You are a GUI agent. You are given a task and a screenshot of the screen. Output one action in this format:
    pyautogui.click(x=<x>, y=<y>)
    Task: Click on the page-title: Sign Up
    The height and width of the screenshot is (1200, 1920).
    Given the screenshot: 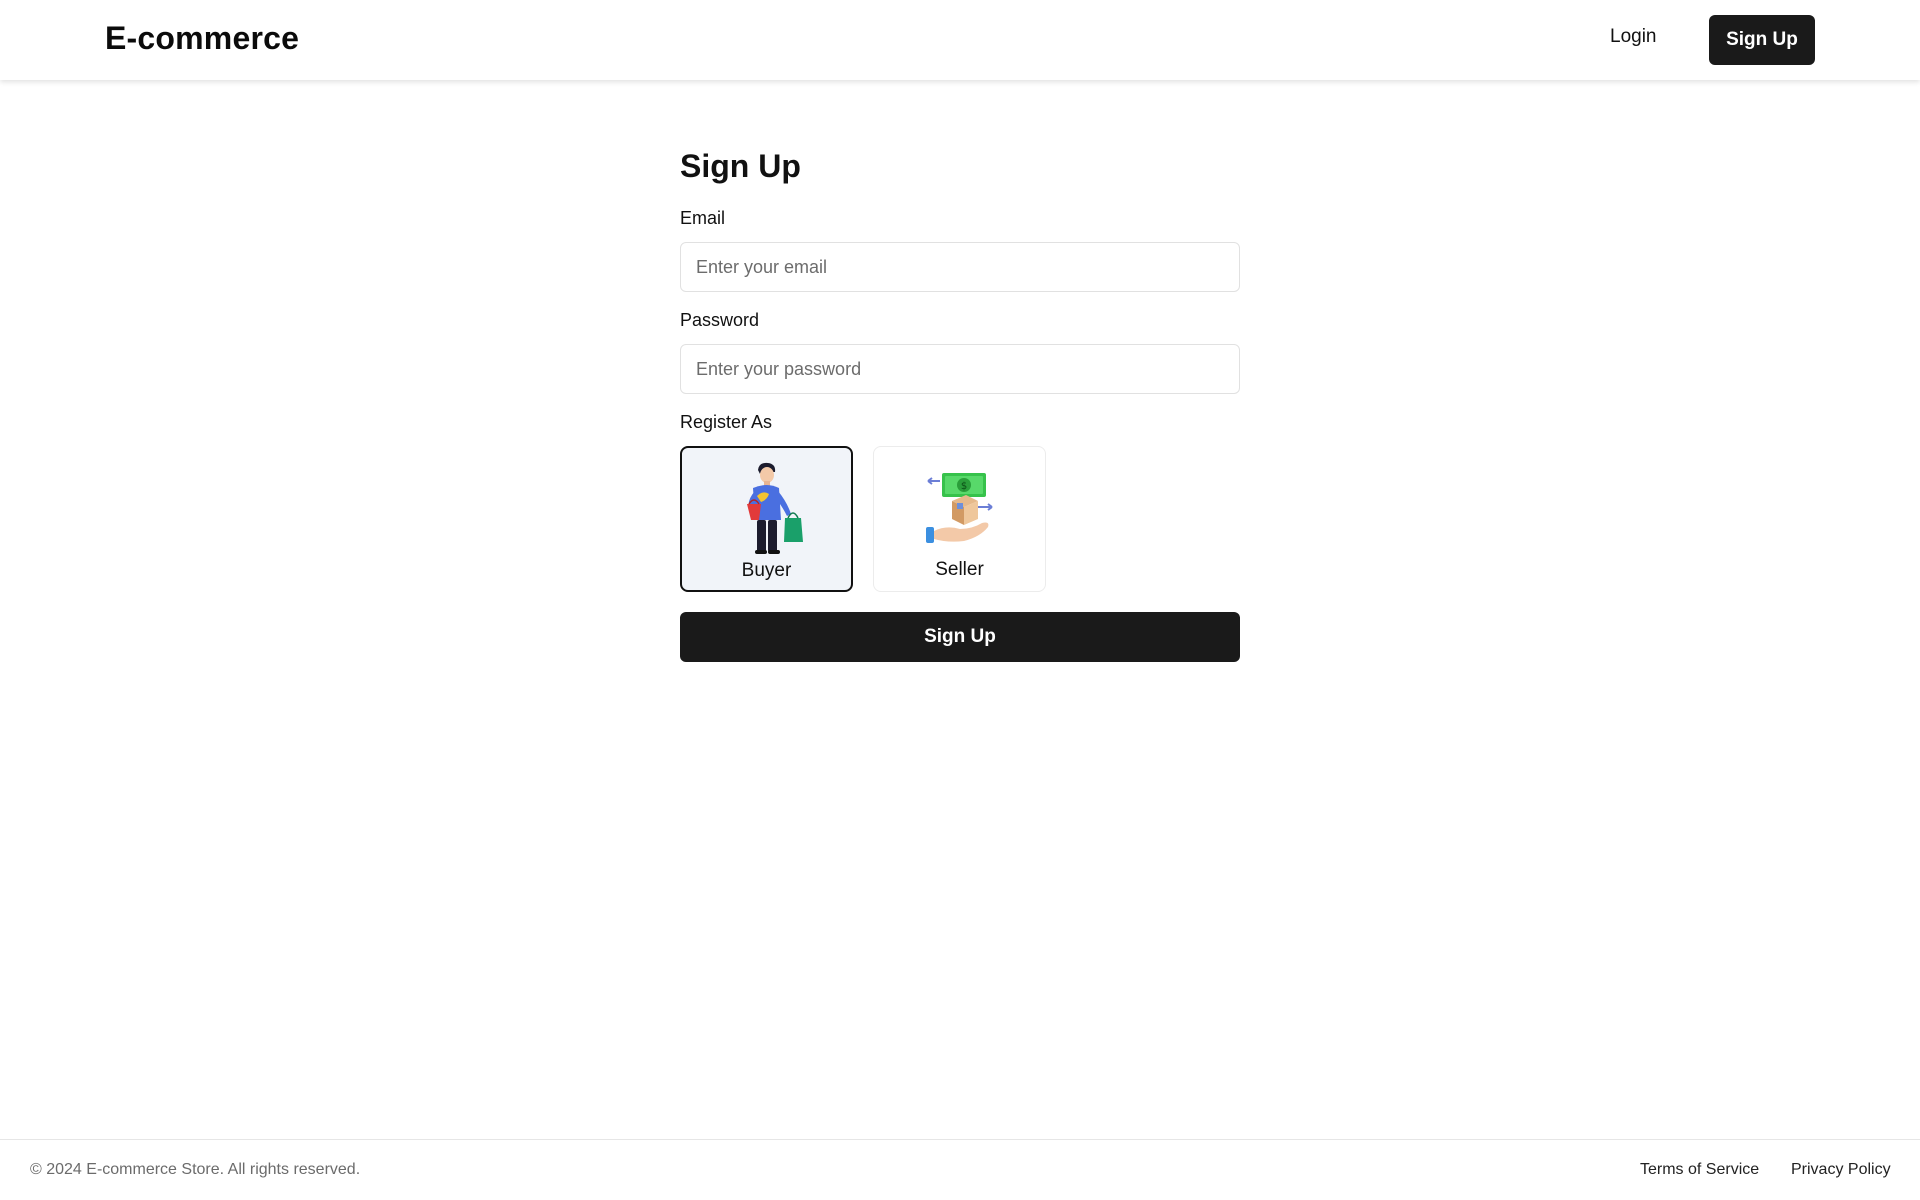 What is the action you would take?
    pyautogui.click(x=740, y=166)
    